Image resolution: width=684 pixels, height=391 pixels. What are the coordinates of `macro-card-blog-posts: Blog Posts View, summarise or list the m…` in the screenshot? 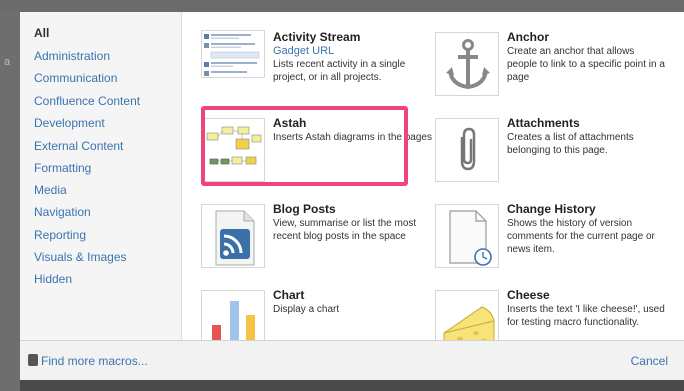 It's located at (316, 238).